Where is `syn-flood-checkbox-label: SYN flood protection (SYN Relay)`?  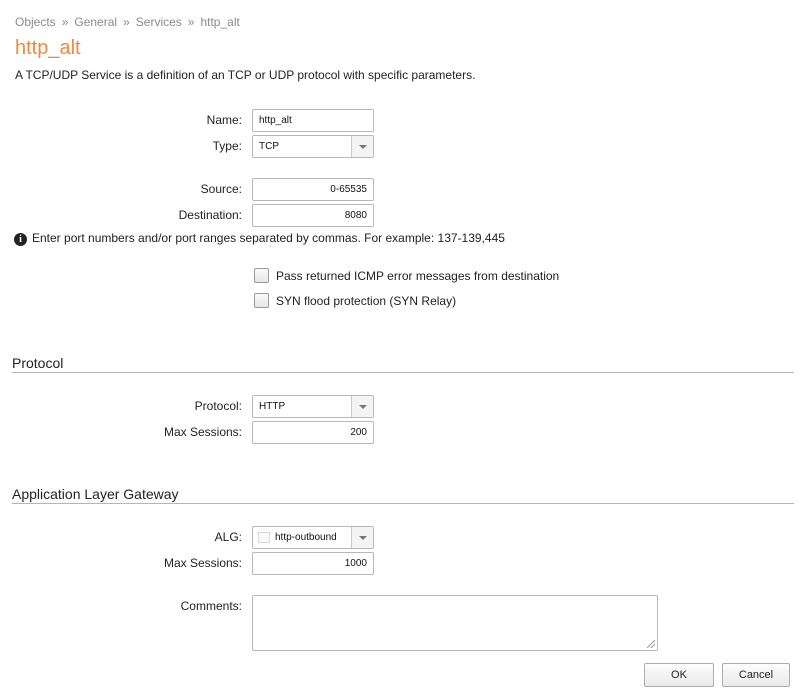 syn-flood-checkbox-label: SYN flood protection (SYN Relay) is located at coordinates (366, 301).